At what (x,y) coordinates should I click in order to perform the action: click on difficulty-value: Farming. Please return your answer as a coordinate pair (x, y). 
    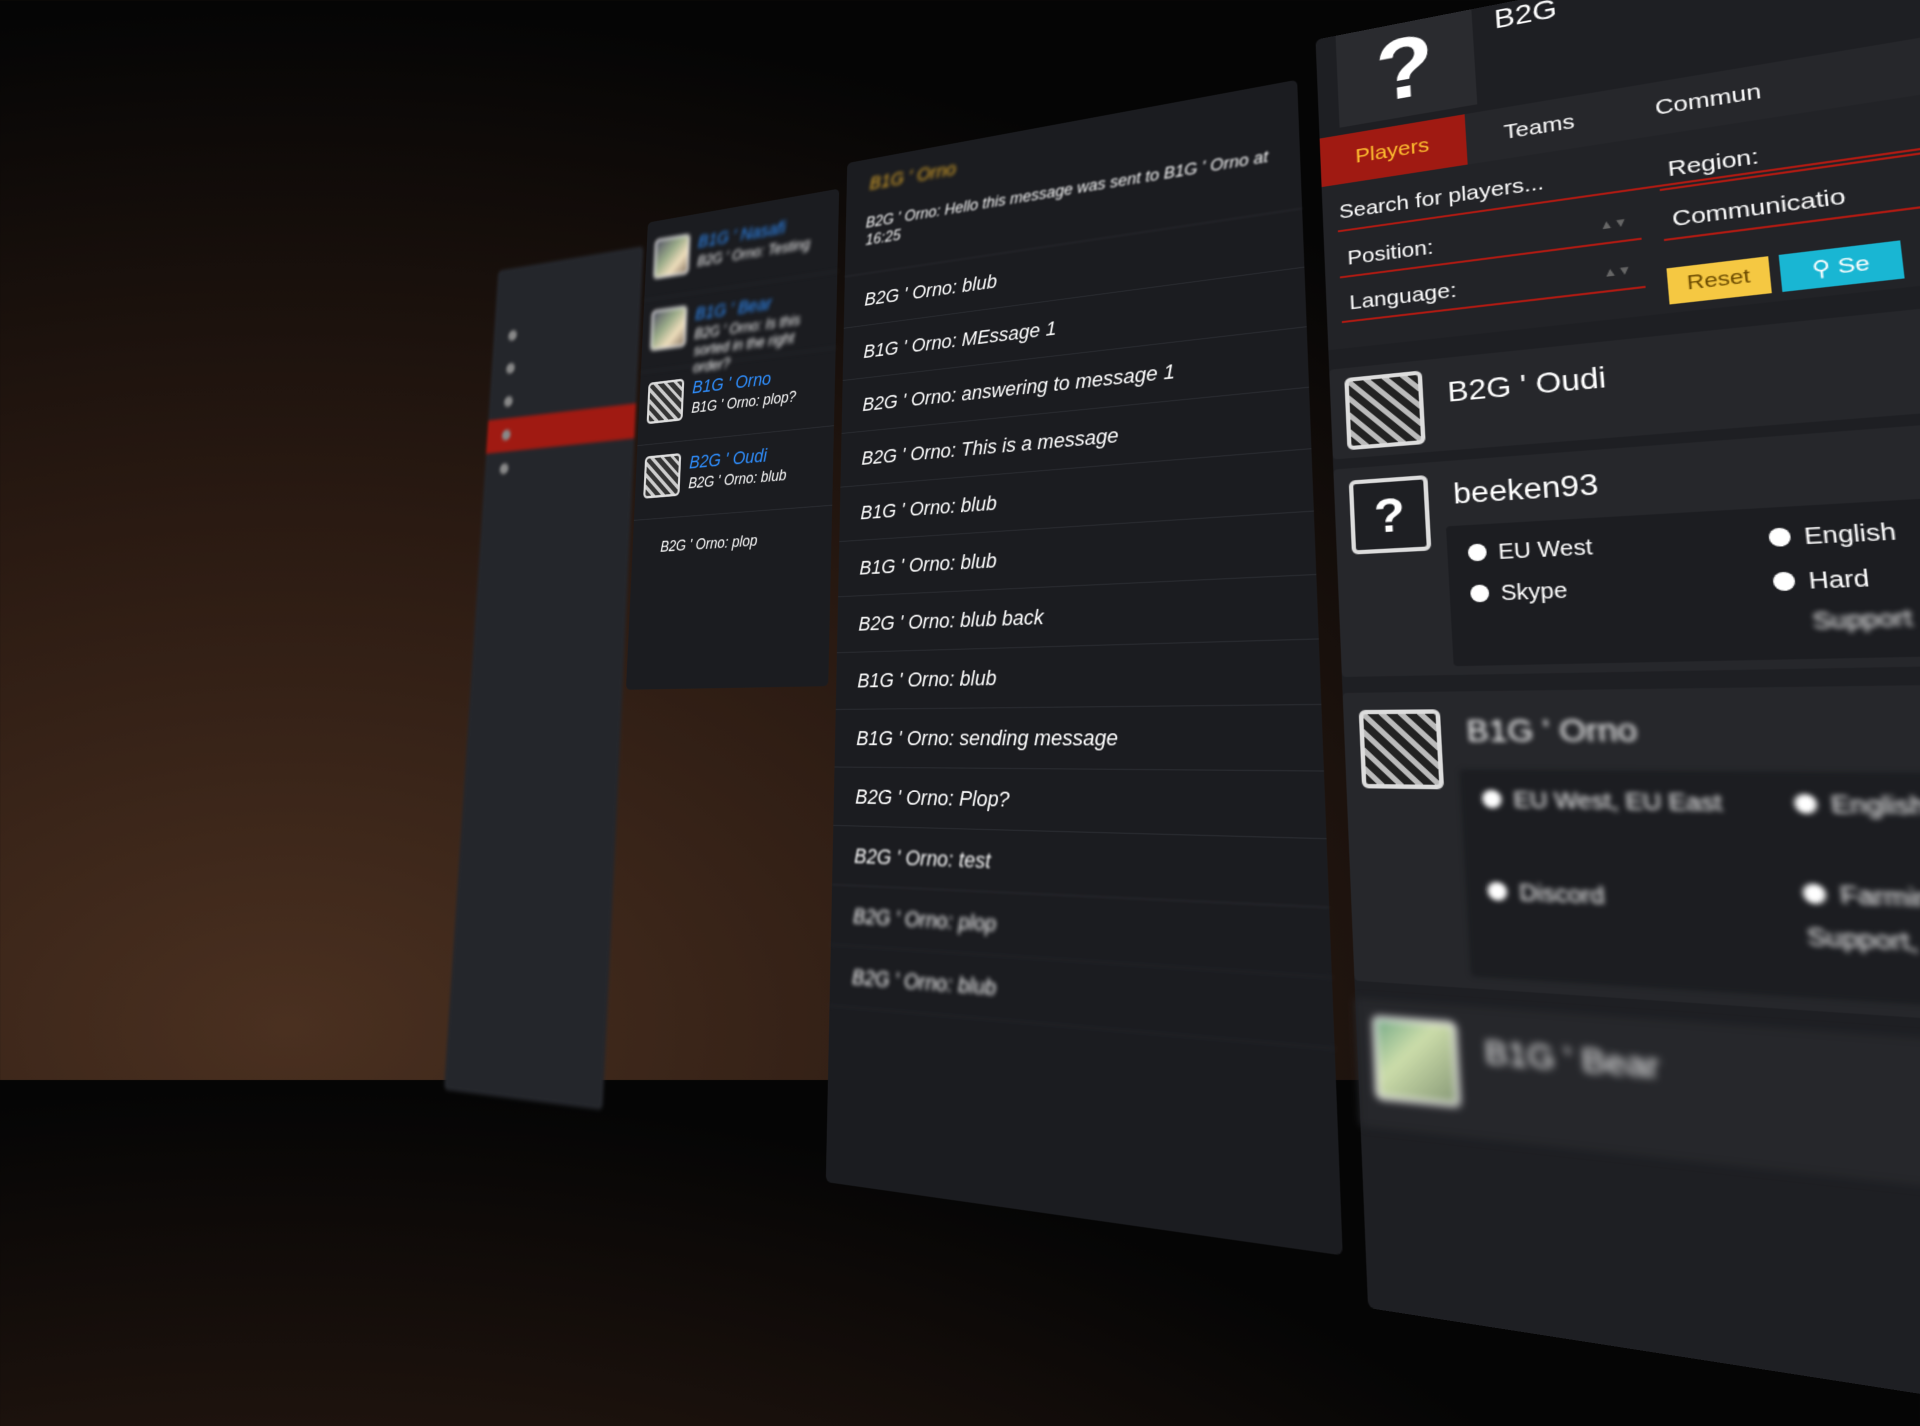
    Looking at the image, I should click on (1861, 903).